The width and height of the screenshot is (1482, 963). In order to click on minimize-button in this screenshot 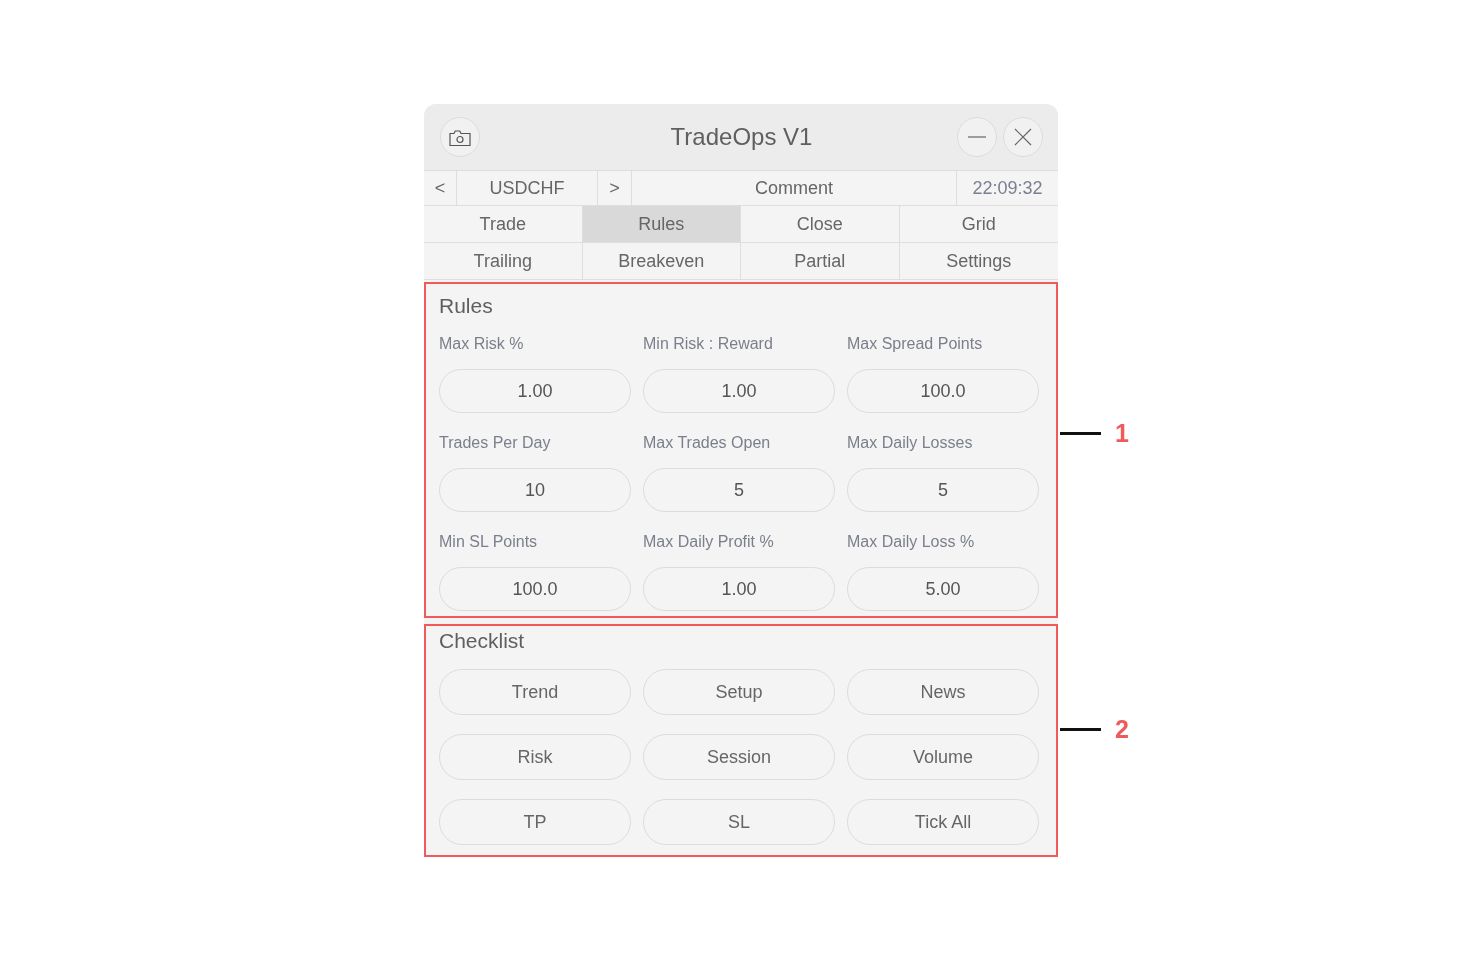, I will do `click(977, 137)`.